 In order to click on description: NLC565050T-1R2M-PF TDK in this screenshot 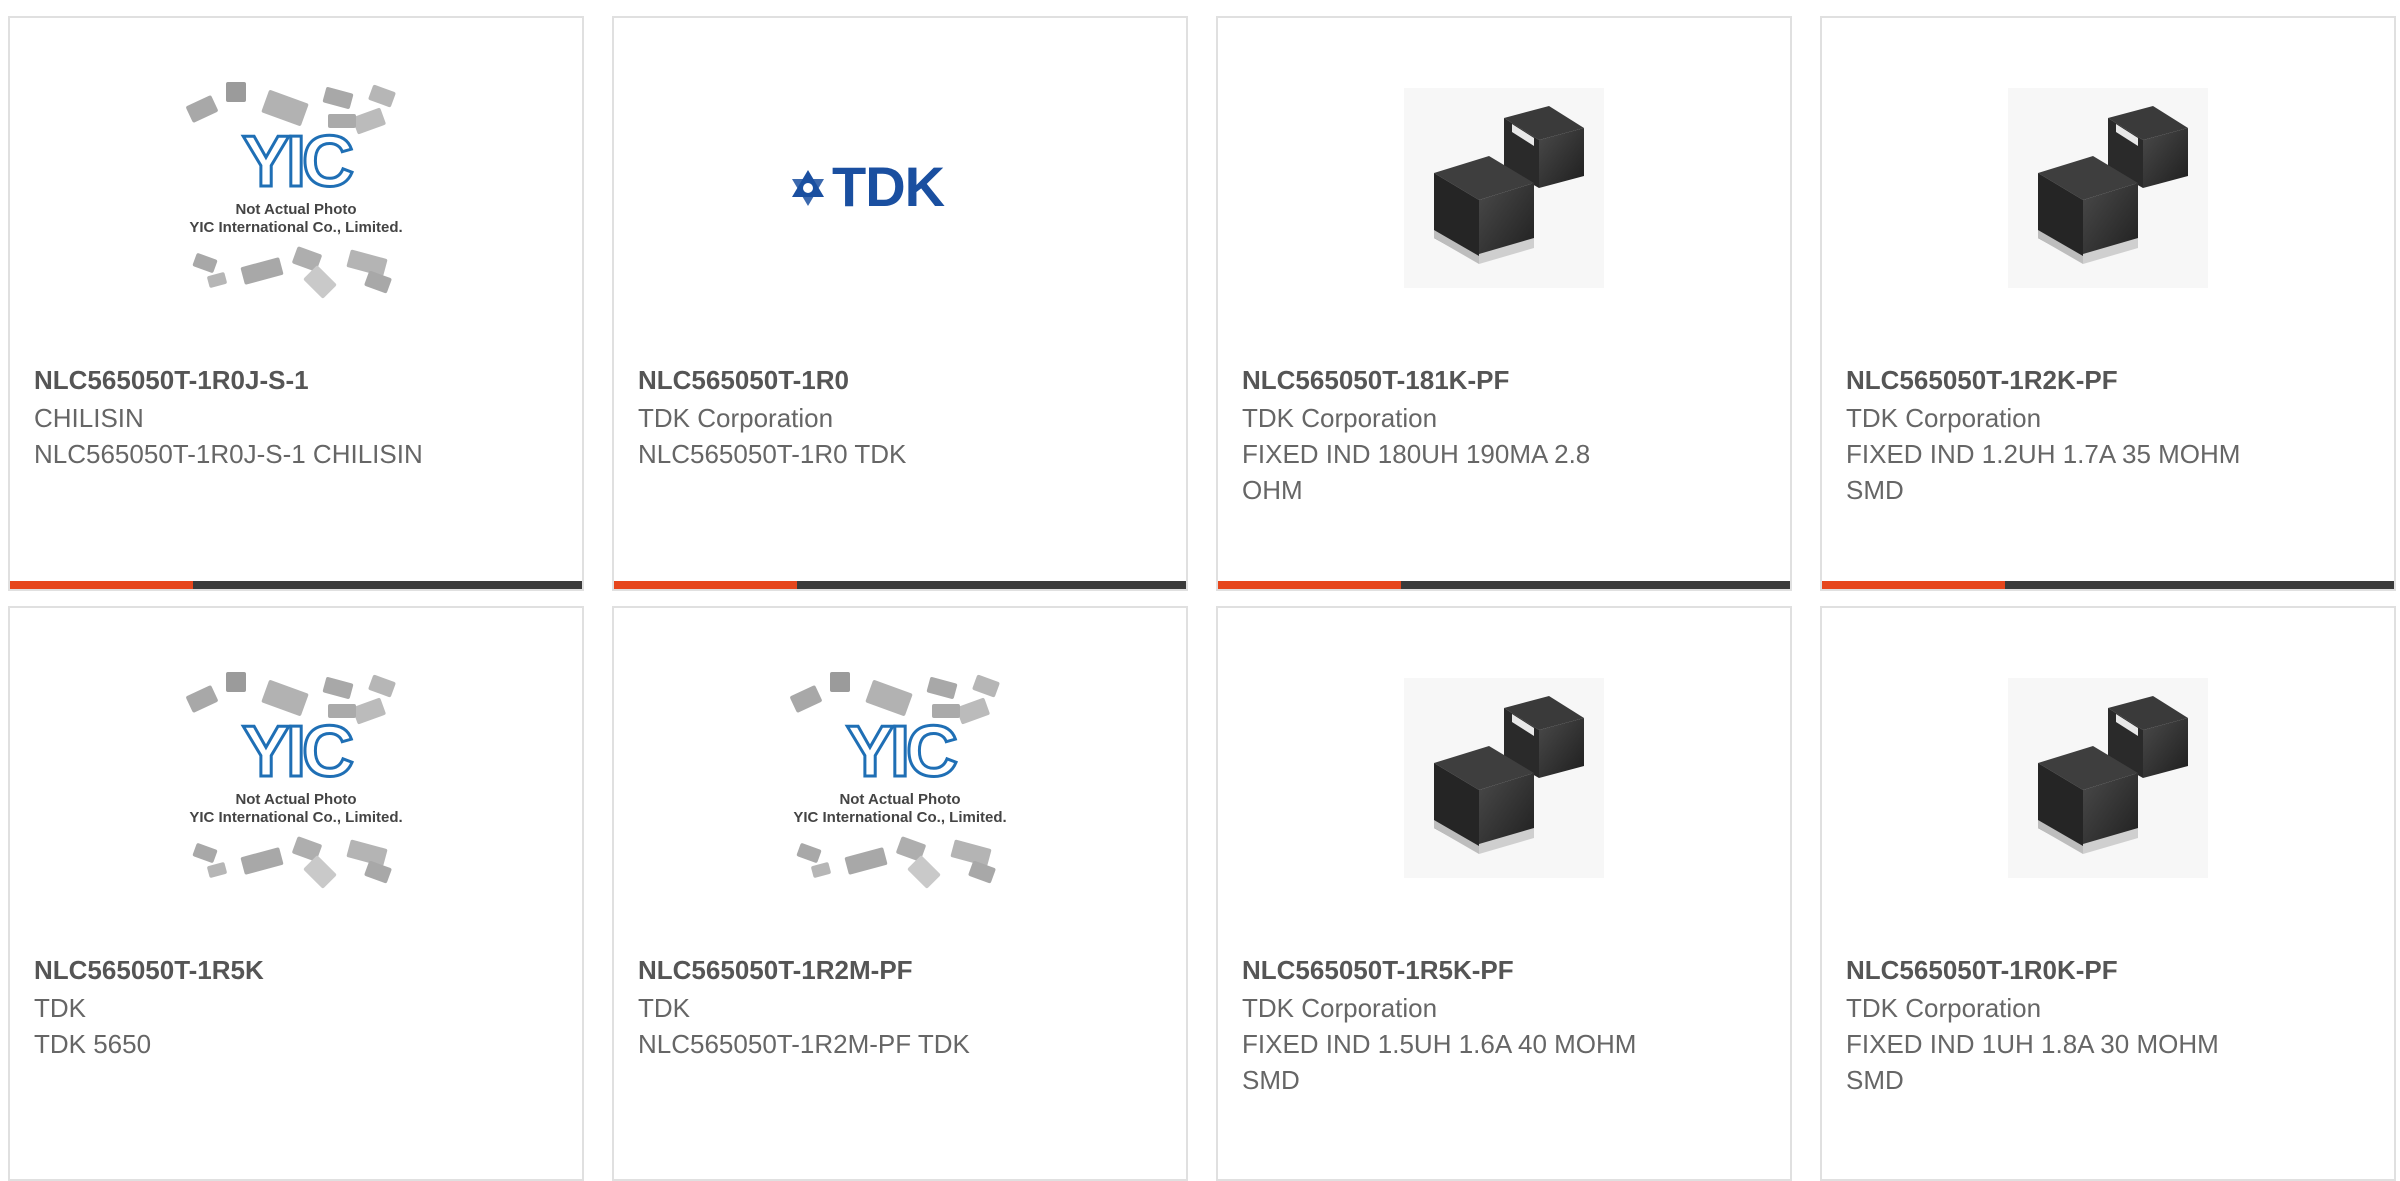, I will do `click(804, 1044)`.